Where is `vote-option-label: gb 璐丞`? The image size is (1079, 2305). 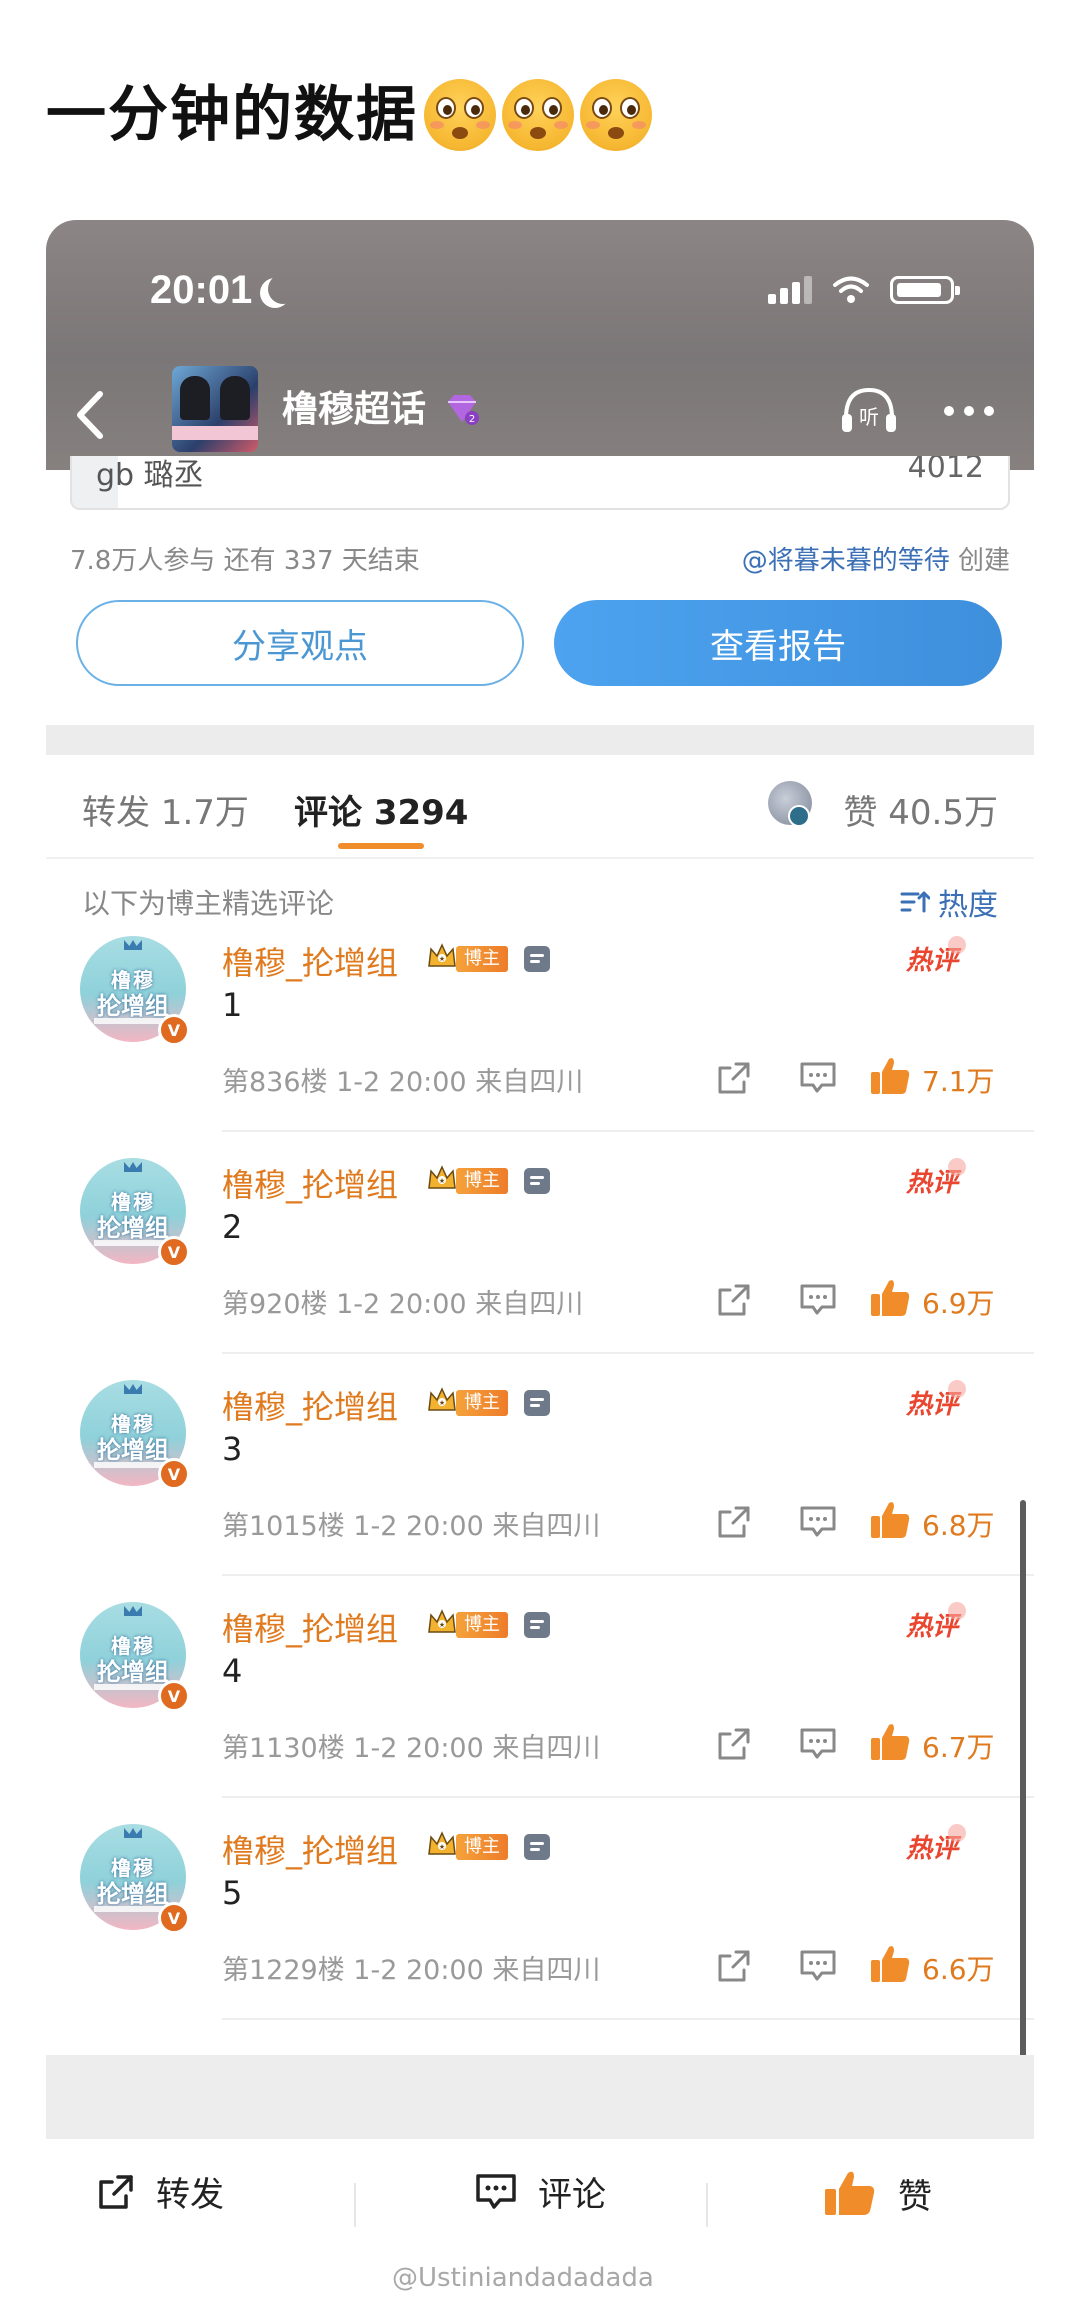 vote-option-label: gb 璐丞 is located at coordinates (150, 475).